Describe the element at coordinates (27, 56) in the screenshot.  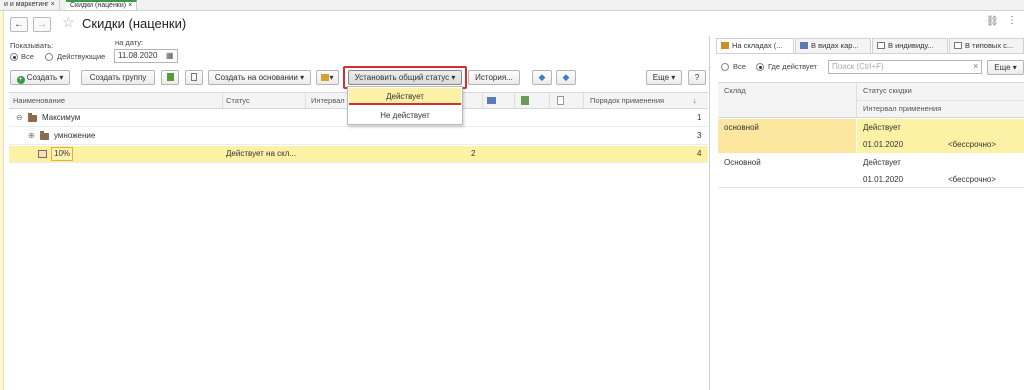
I see `radio-all-label: Все` at that location.